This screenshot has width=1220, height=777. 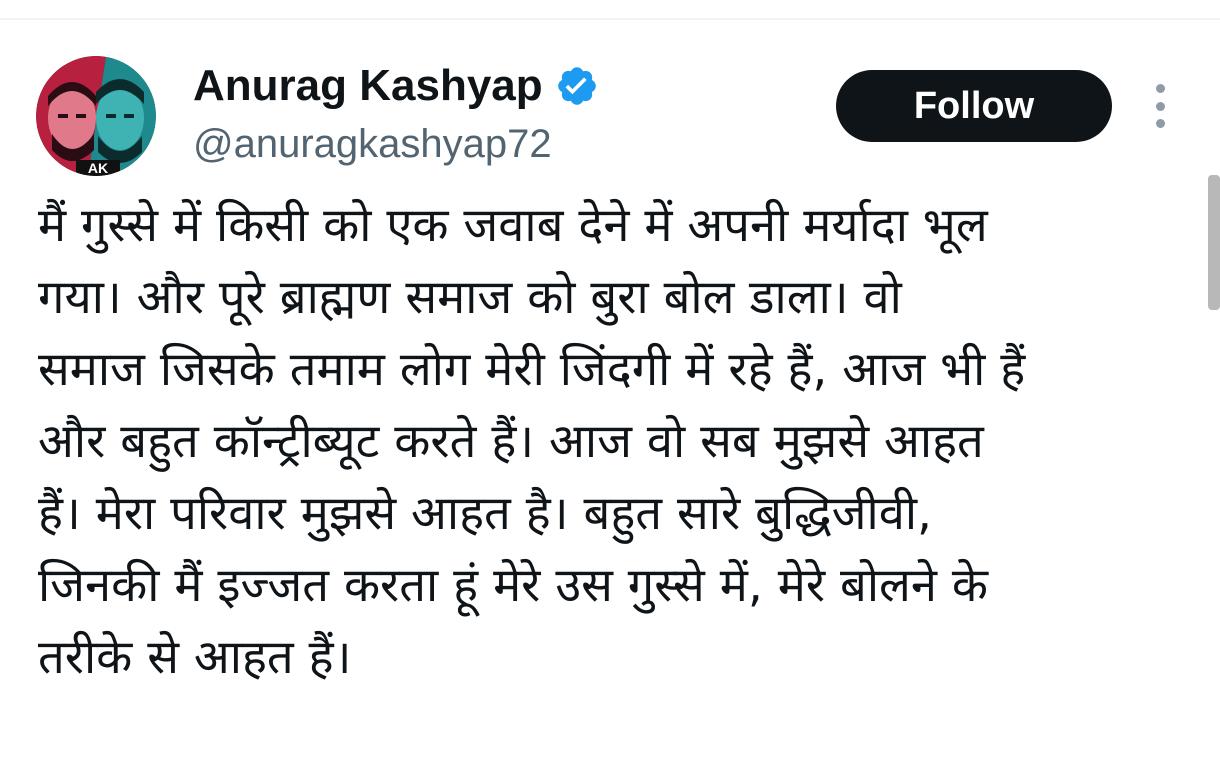 I want to click on follow-button: Follow, so click(x=974, y=106).